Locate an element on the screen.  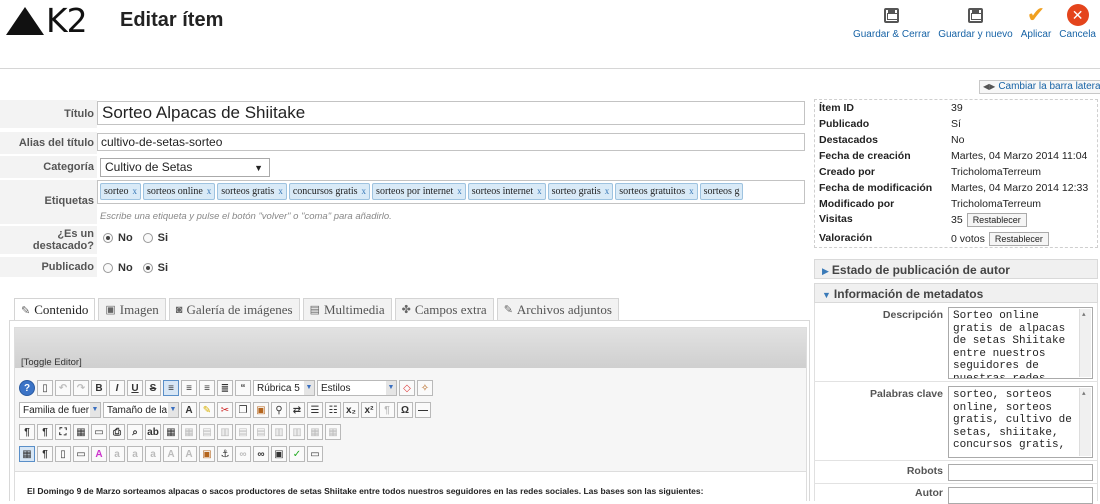
bold-icon: B is located at coordinates (99, 388).